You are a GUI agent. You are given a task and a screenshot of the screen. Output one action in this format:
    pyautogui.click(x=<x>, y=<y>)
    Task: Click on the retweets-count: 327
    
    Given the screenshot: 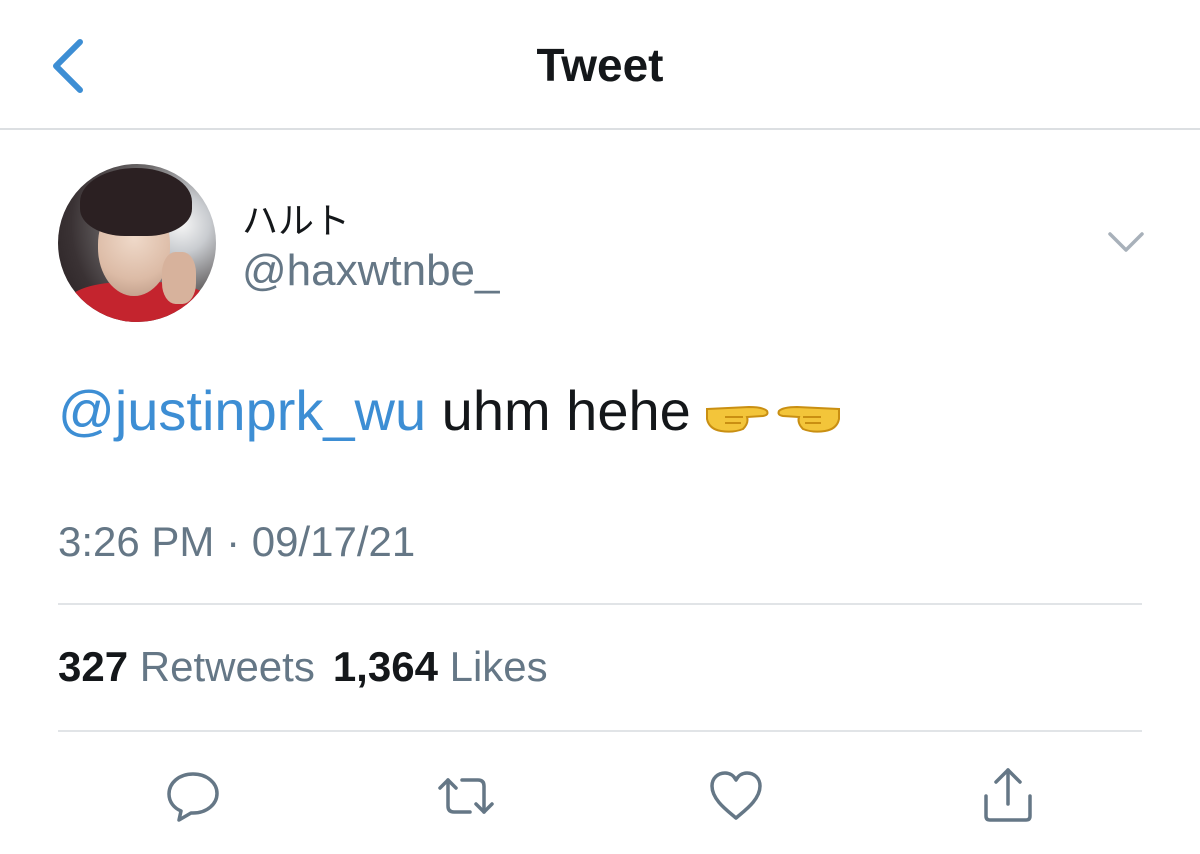 What is the action you would take?
    pyautogui.click(x=93, y=666)
    